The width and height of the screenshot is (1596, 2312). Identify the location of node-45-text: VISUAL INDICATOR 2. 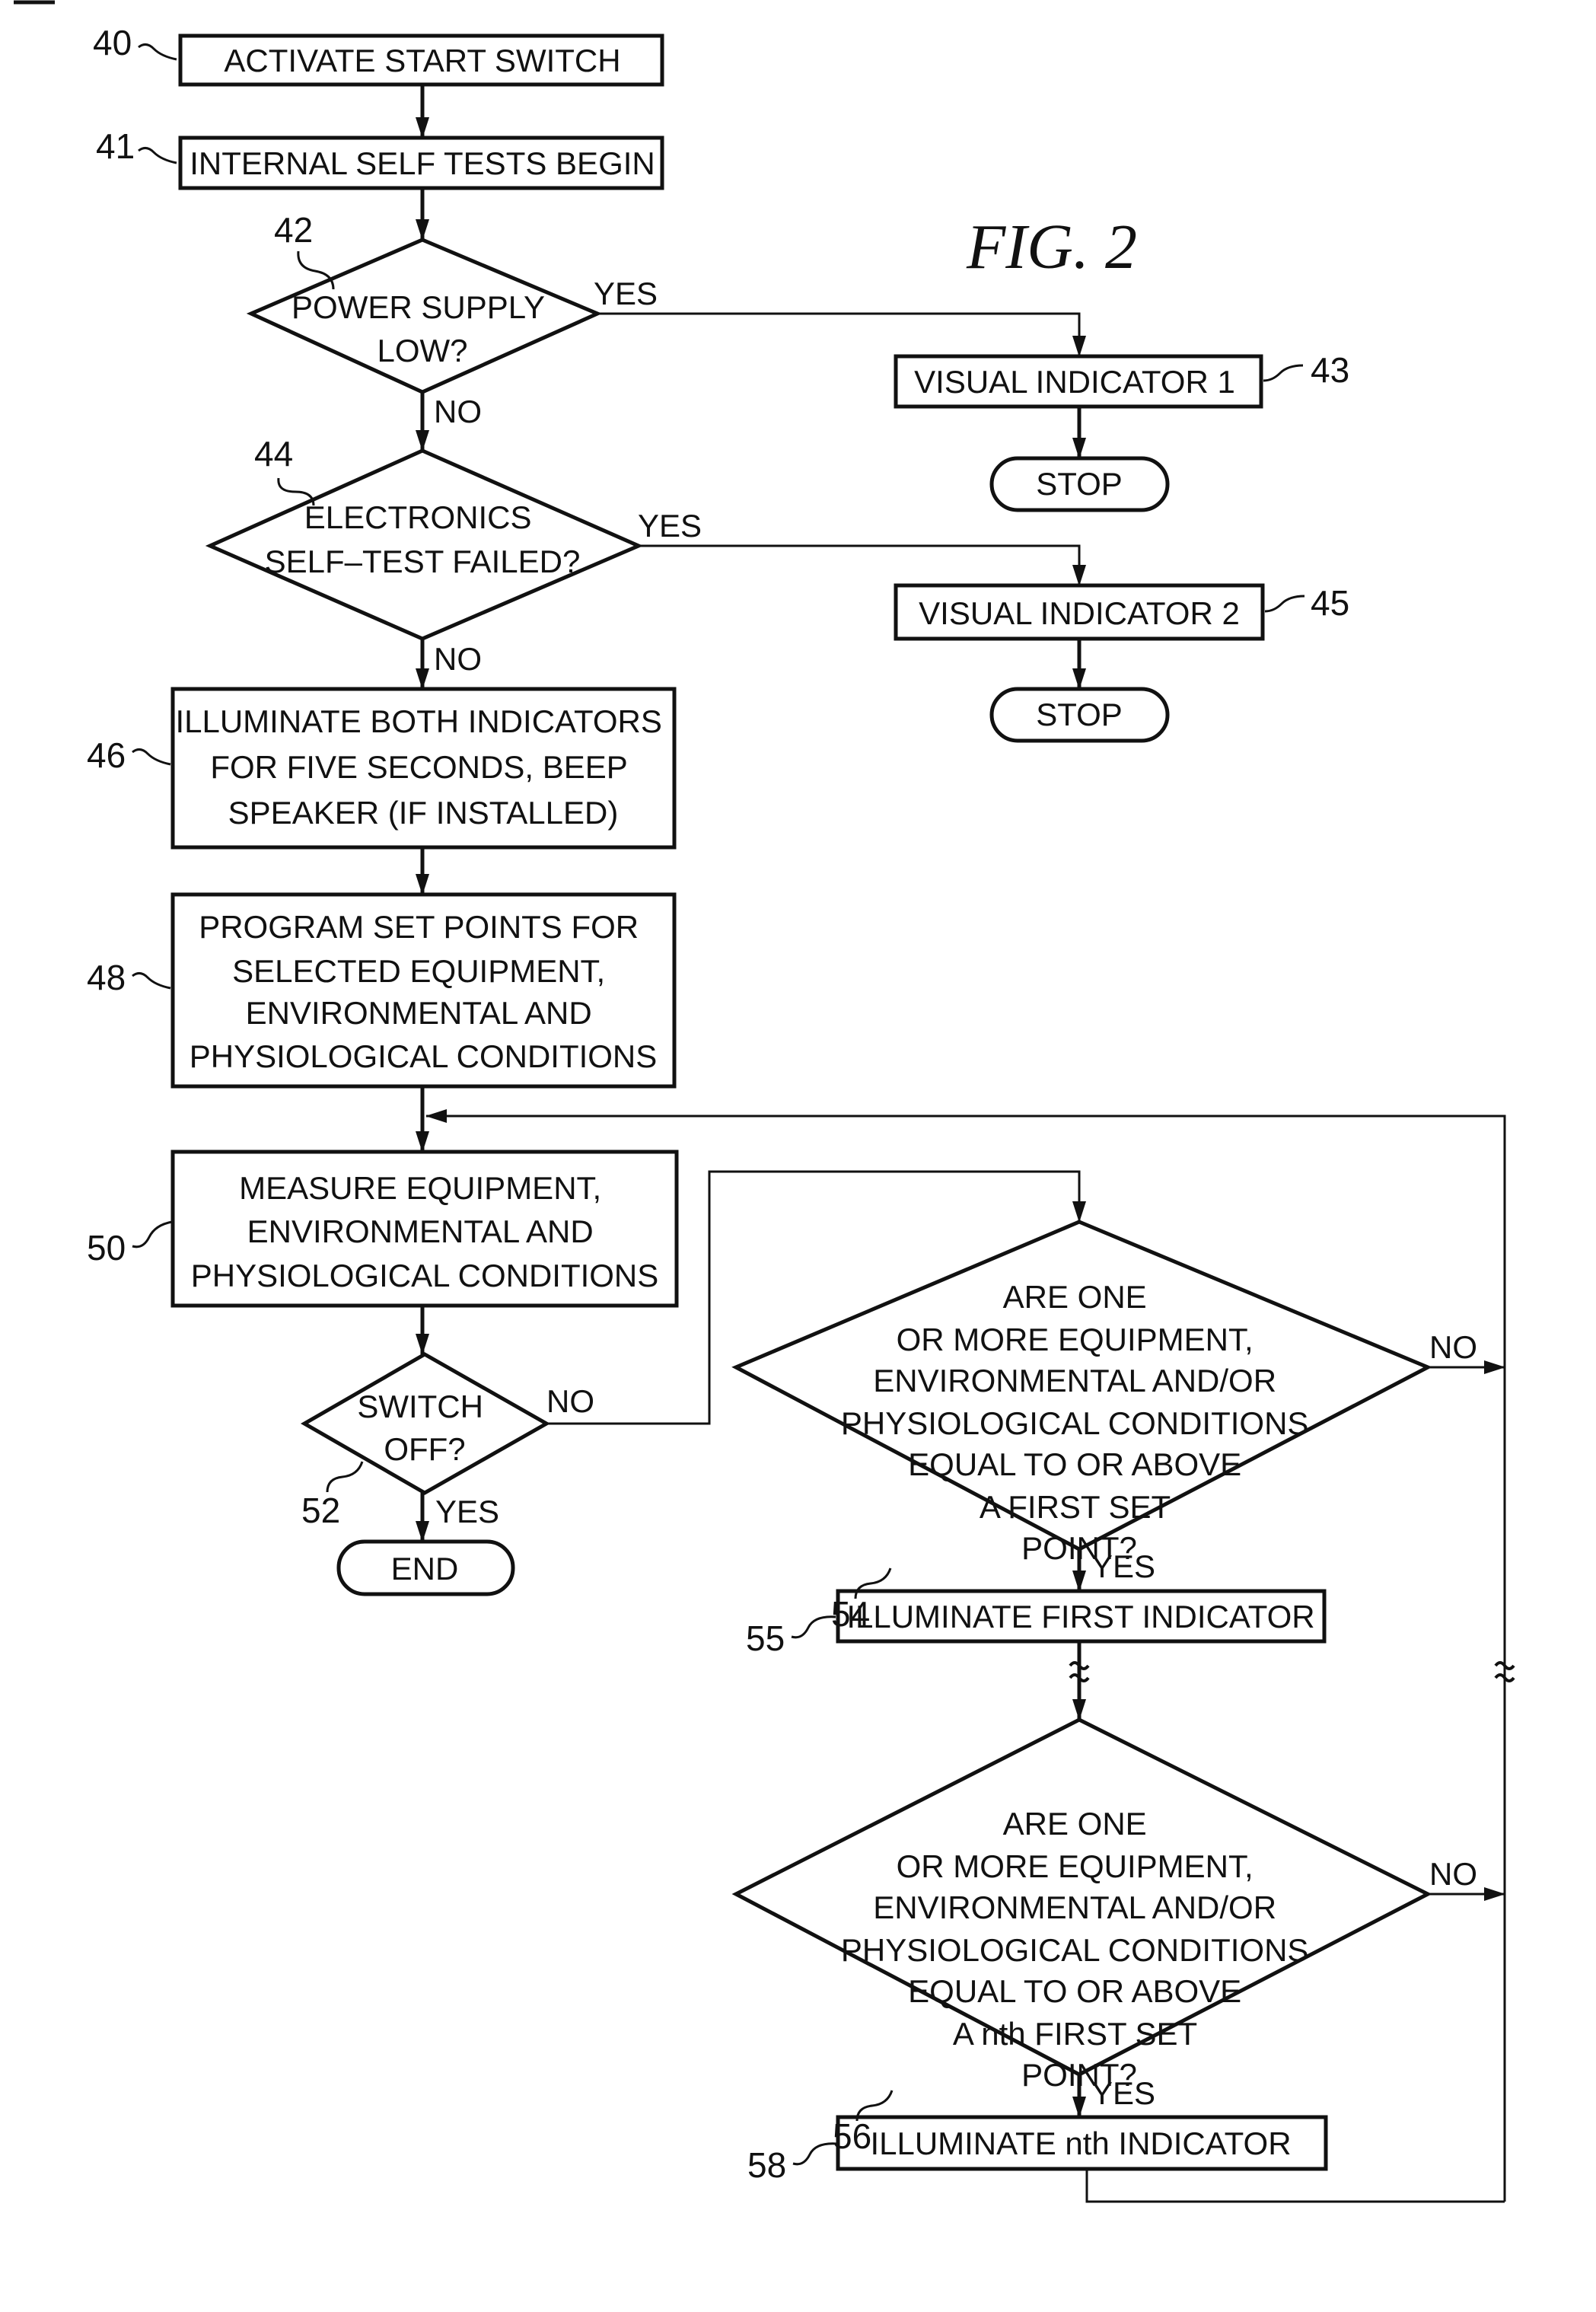
(1079, 613).